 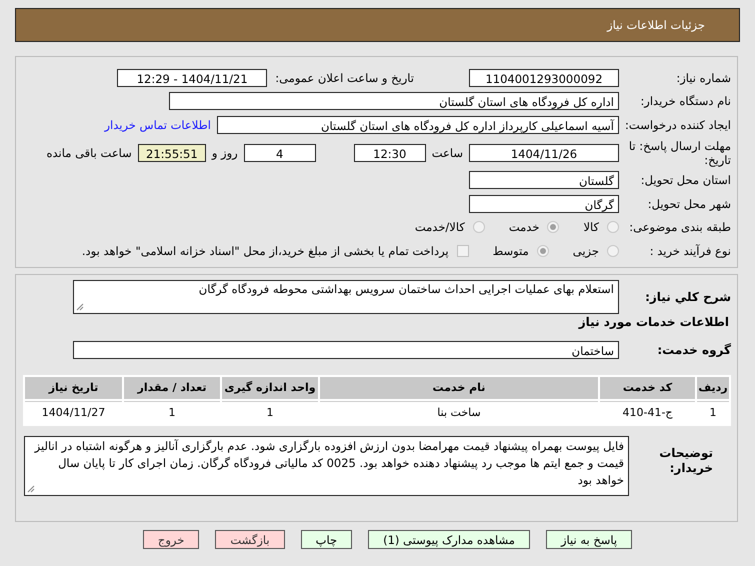 What do you see at coordinates (595, 251) in the screenshot?
I see `purchase-type-radio: جزیی` at bounding box center [595, 251].